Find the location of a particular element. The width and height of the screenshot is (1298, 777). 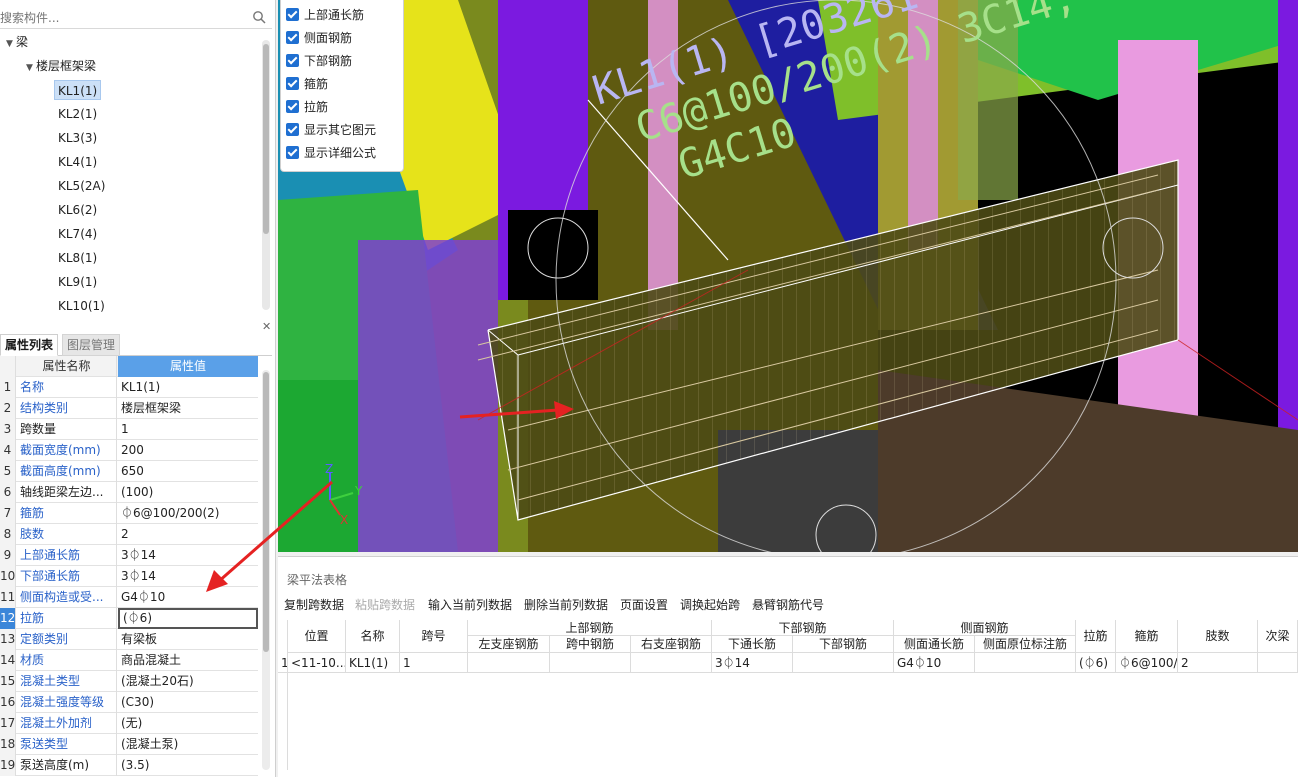

property-row: 16 混凝土强度等级 (C30) is located at coordinates (129, 702).